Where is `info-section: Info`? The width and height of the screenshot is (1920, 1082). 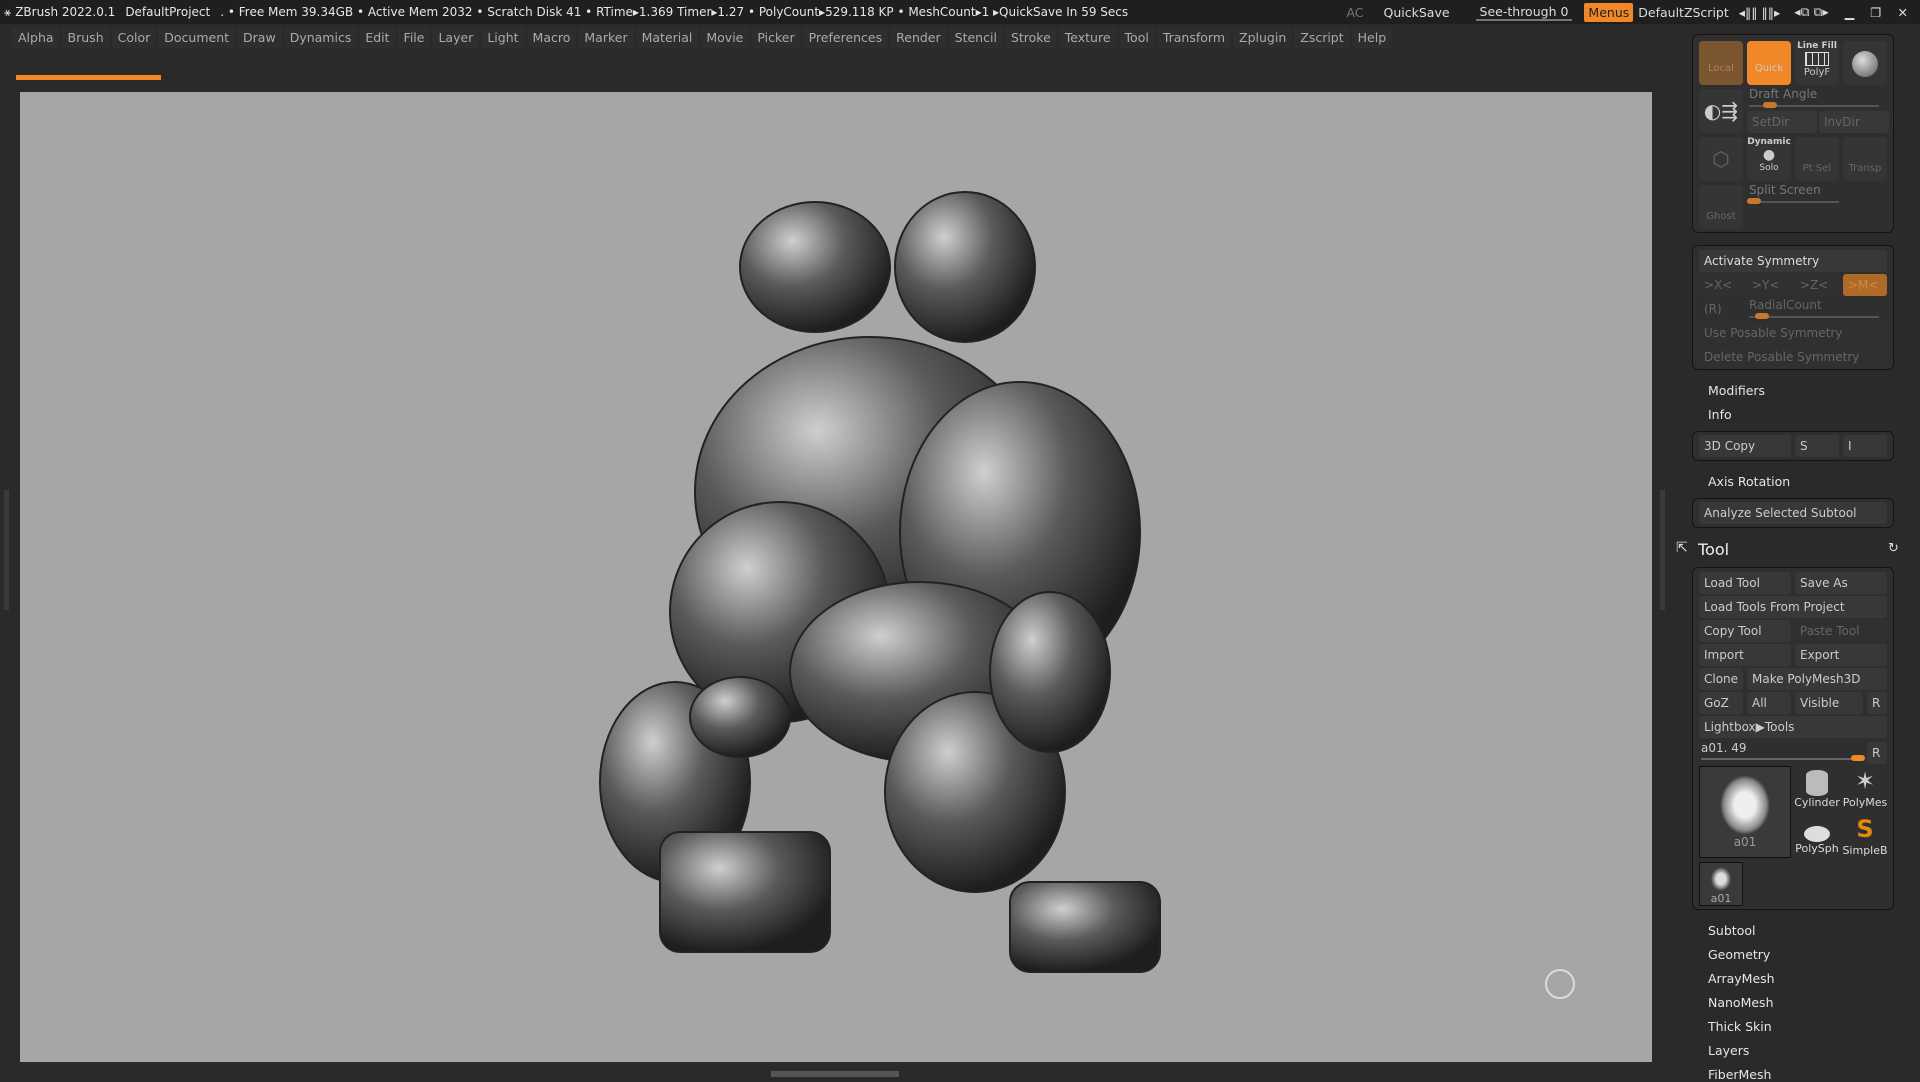
info-section: Info is located at coordinates (1720, 414).